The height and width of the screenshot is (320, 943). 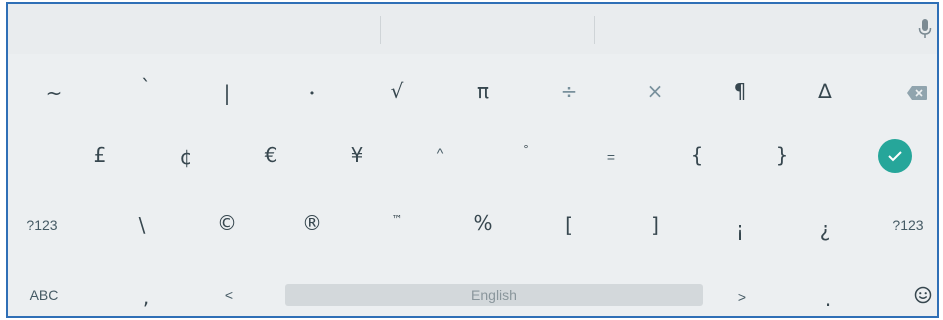 I want to click on key-symbols-toggle-left: ?123, so click(x=42, y=225).